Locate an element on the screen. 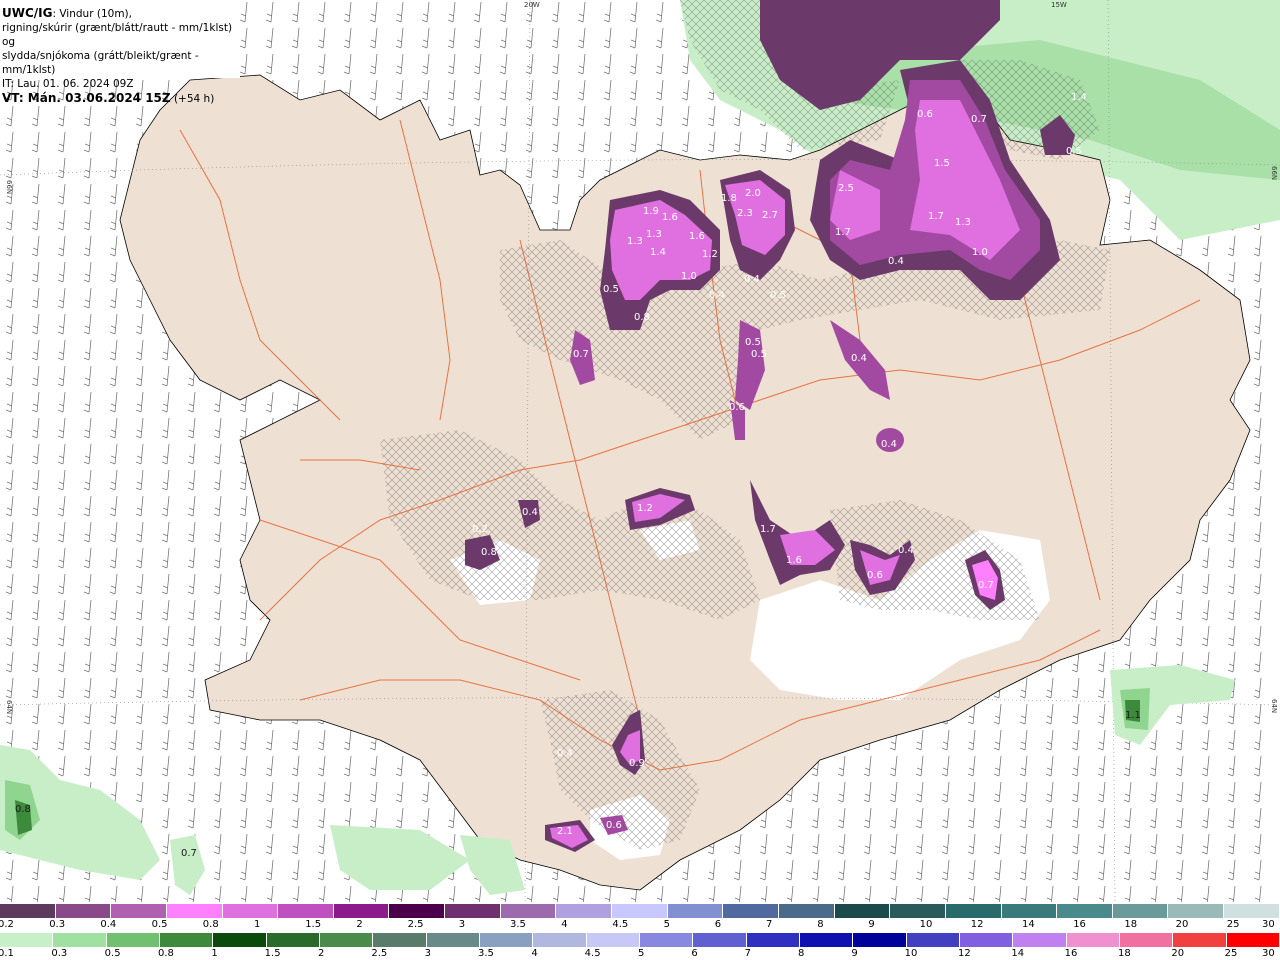 This screenshot has height=960, width=1280. precip-label: 2.5 is located at coordinates (846, 188).